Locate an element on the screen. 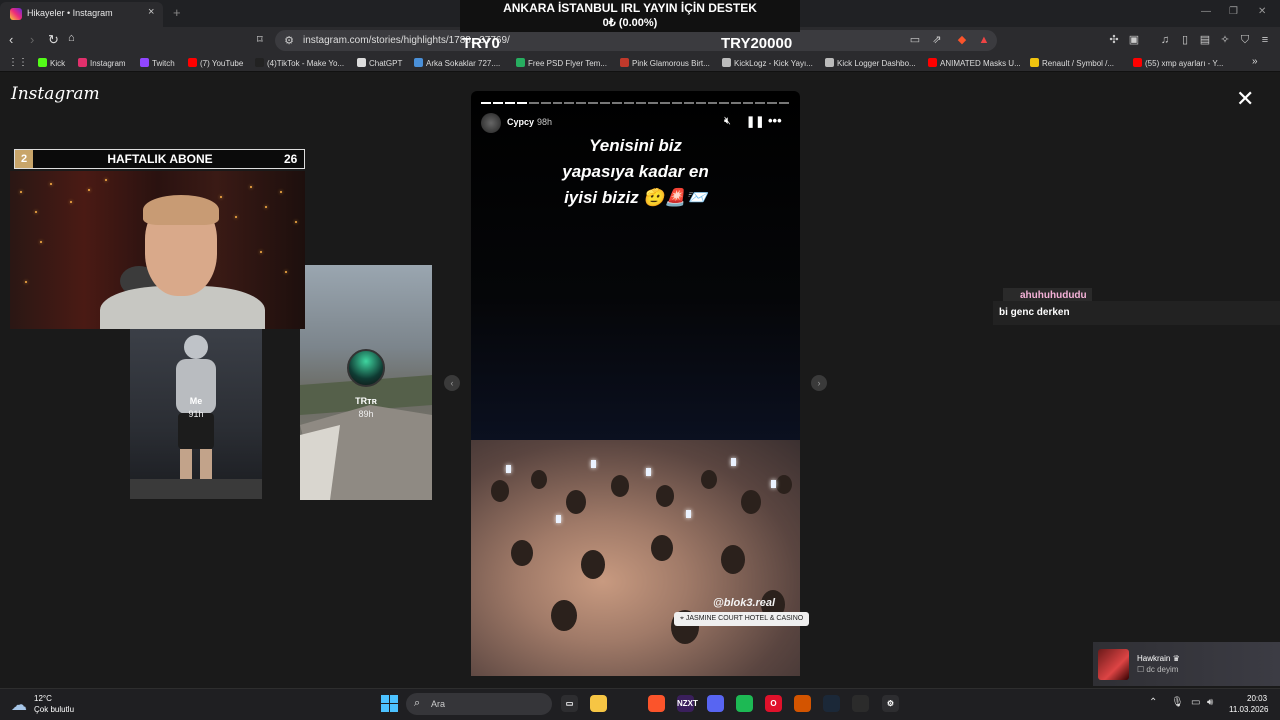 The height and width of the screenshot is (720, 1280). vpn-icon: ⛉ is located at coordinates (1245, 40).